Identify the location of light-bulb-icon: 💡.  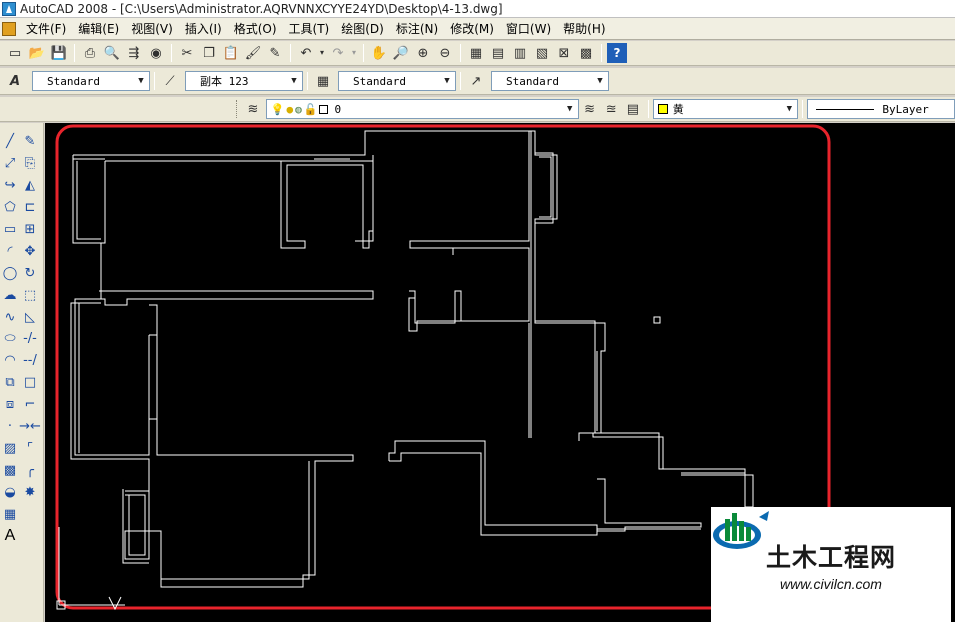
(278, 109).